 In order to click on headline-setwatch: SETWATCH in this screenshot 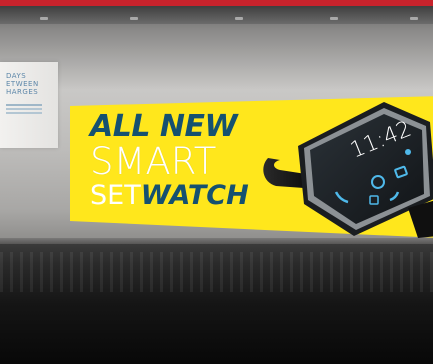, I will do `click(169, 196)`.